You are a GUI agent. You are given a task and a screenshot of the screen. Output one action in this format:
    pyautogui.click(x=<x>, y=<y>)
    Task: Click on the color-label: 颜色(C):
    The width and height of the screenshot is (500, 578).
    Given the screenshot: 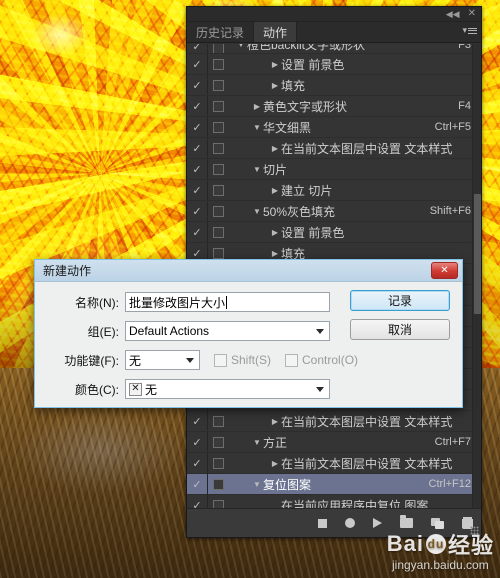 What is the action you would take?
    pyautogui.click(x=97, y=389)
    